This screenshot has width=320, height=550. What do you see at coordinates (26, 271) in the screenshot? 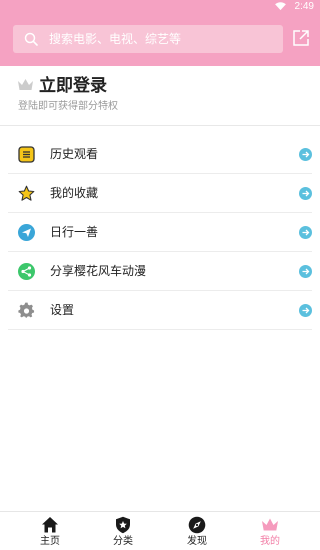
I see `share-nodes-icon` at bounding box center [26, 271].